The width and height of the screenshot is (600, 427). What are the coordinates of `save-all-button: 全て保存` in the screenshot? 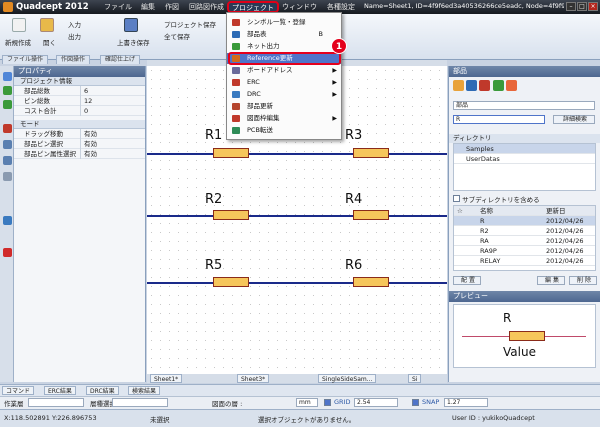 It's located at (177, 36).